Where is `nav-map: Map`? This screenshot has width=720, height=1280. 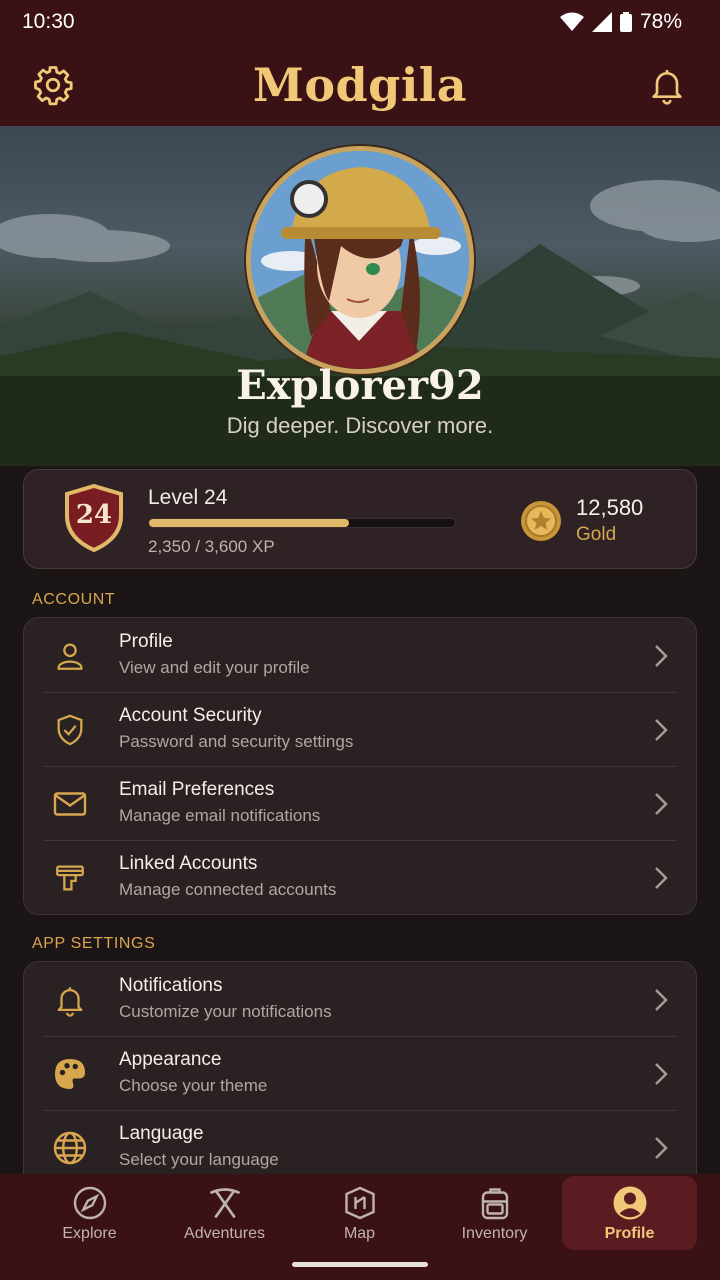
nav-map: Map is located at coordinates (359, 1213).